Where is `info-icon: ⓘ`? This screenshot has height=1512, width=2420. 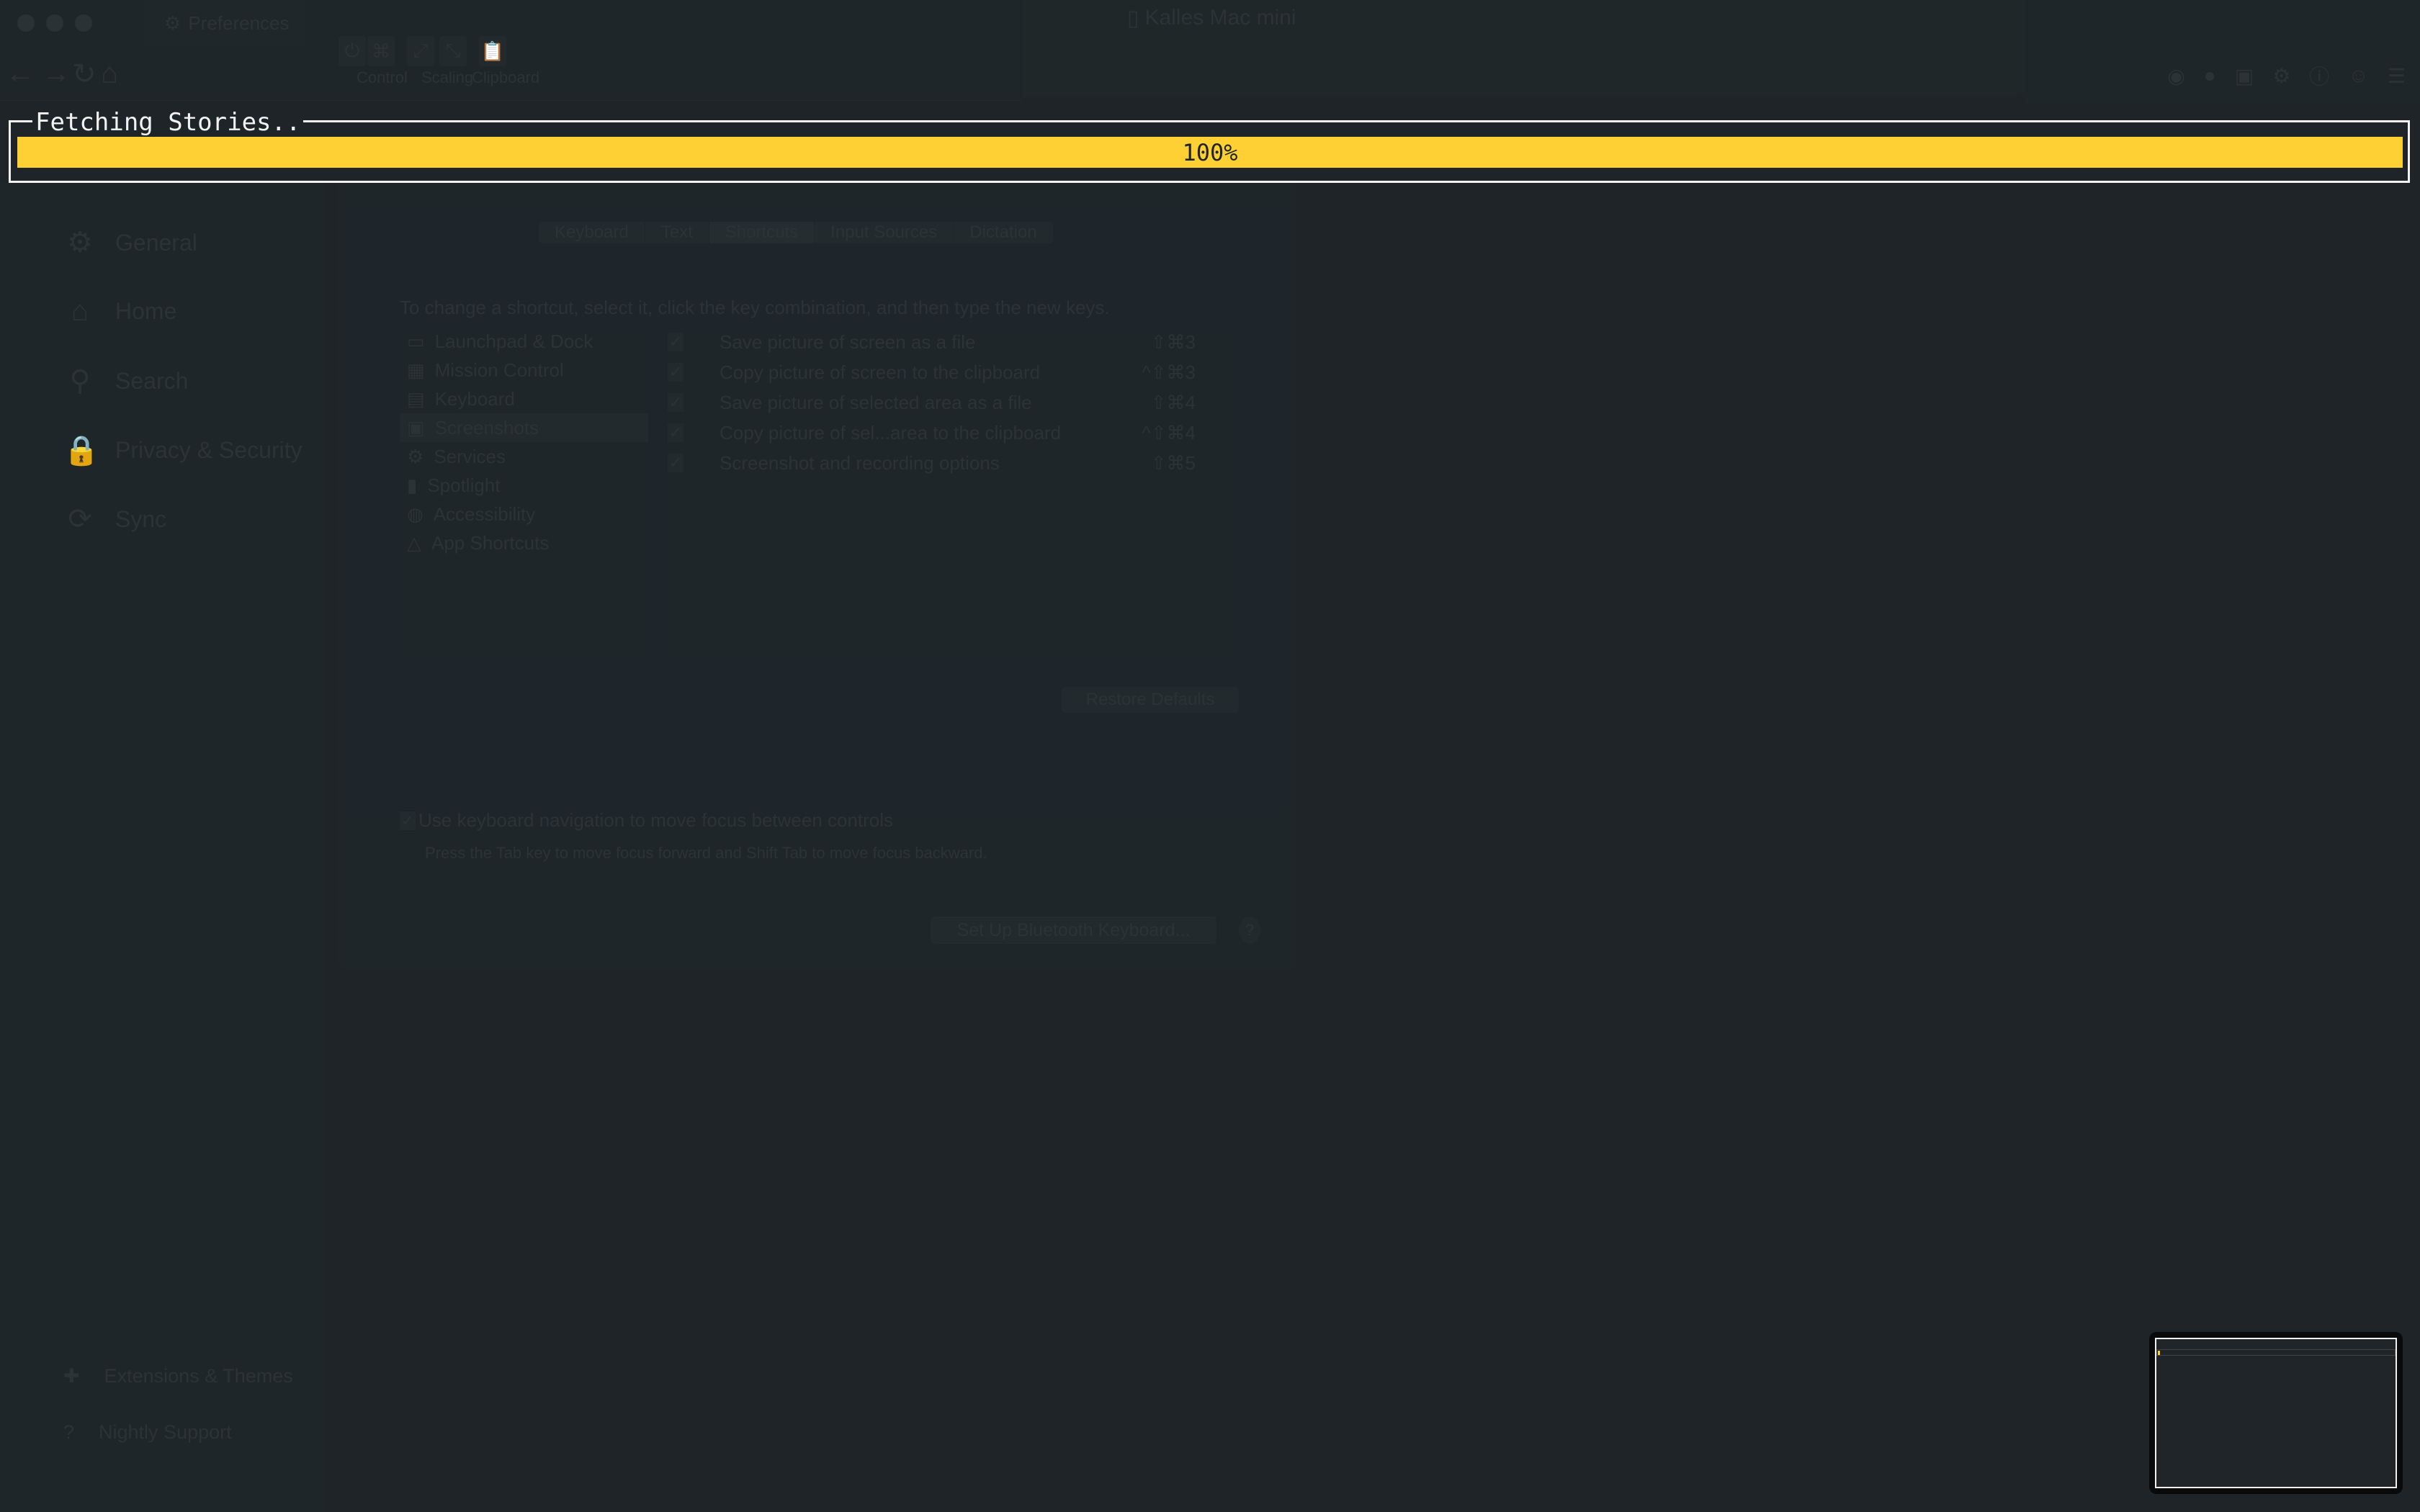
info-icon: ⓘ is located at coordinates (2319, 75).